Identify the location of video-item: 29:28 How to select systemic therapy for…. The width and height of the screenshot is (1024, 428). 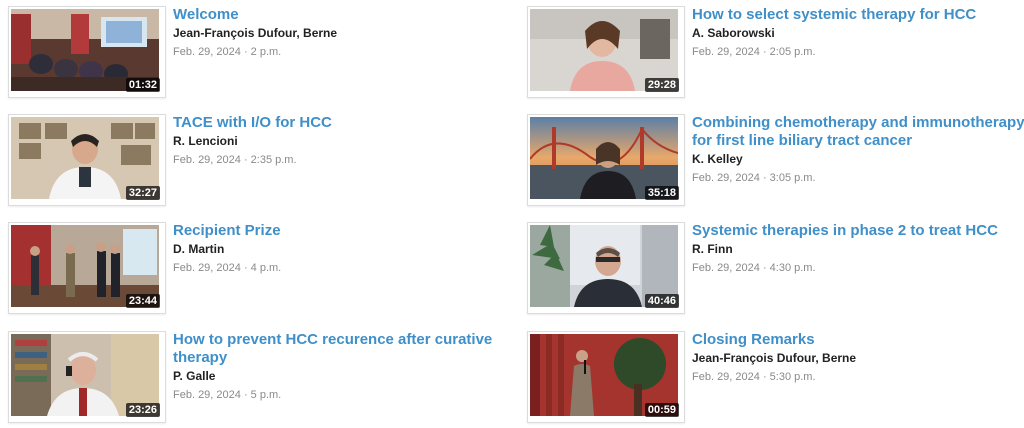
(775, 53).